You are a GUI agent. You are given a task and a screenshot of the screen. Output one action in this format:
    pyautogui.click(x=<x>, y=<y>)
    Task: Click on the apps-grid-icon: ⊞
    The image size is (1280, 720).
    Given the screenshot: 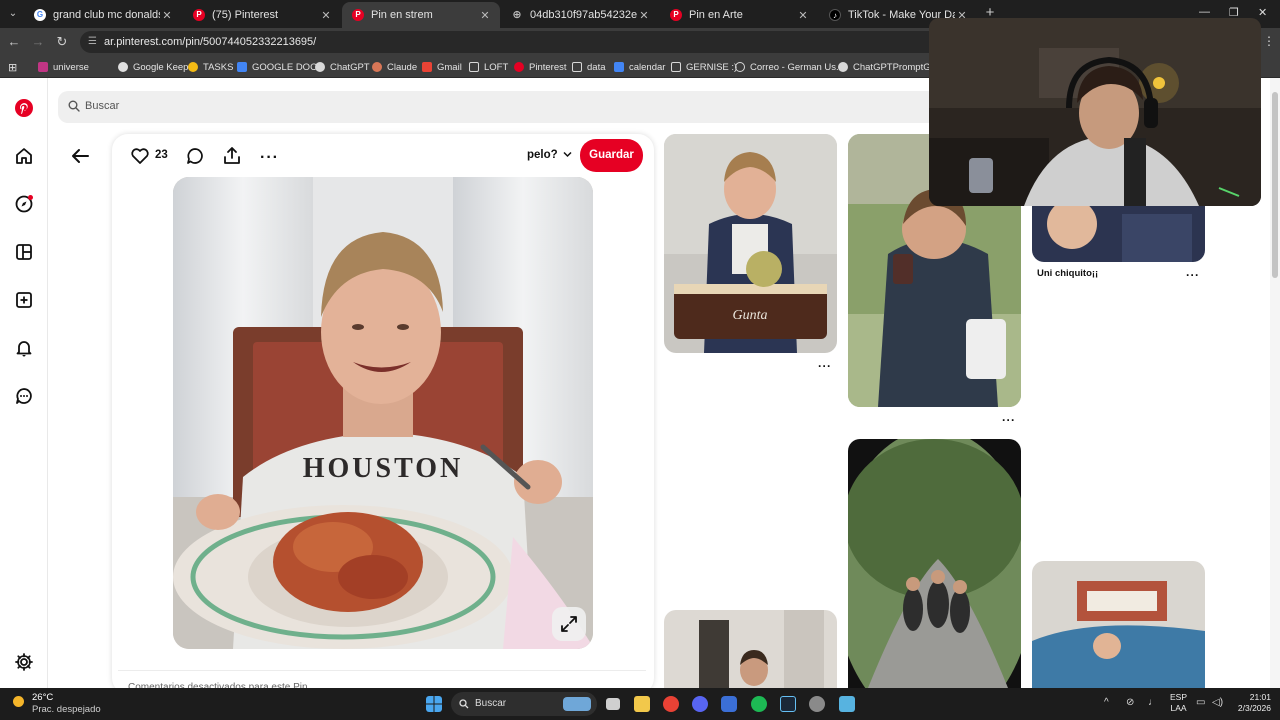 What is the action you would take?
    pyautogui.click(x=12, y=67)
    